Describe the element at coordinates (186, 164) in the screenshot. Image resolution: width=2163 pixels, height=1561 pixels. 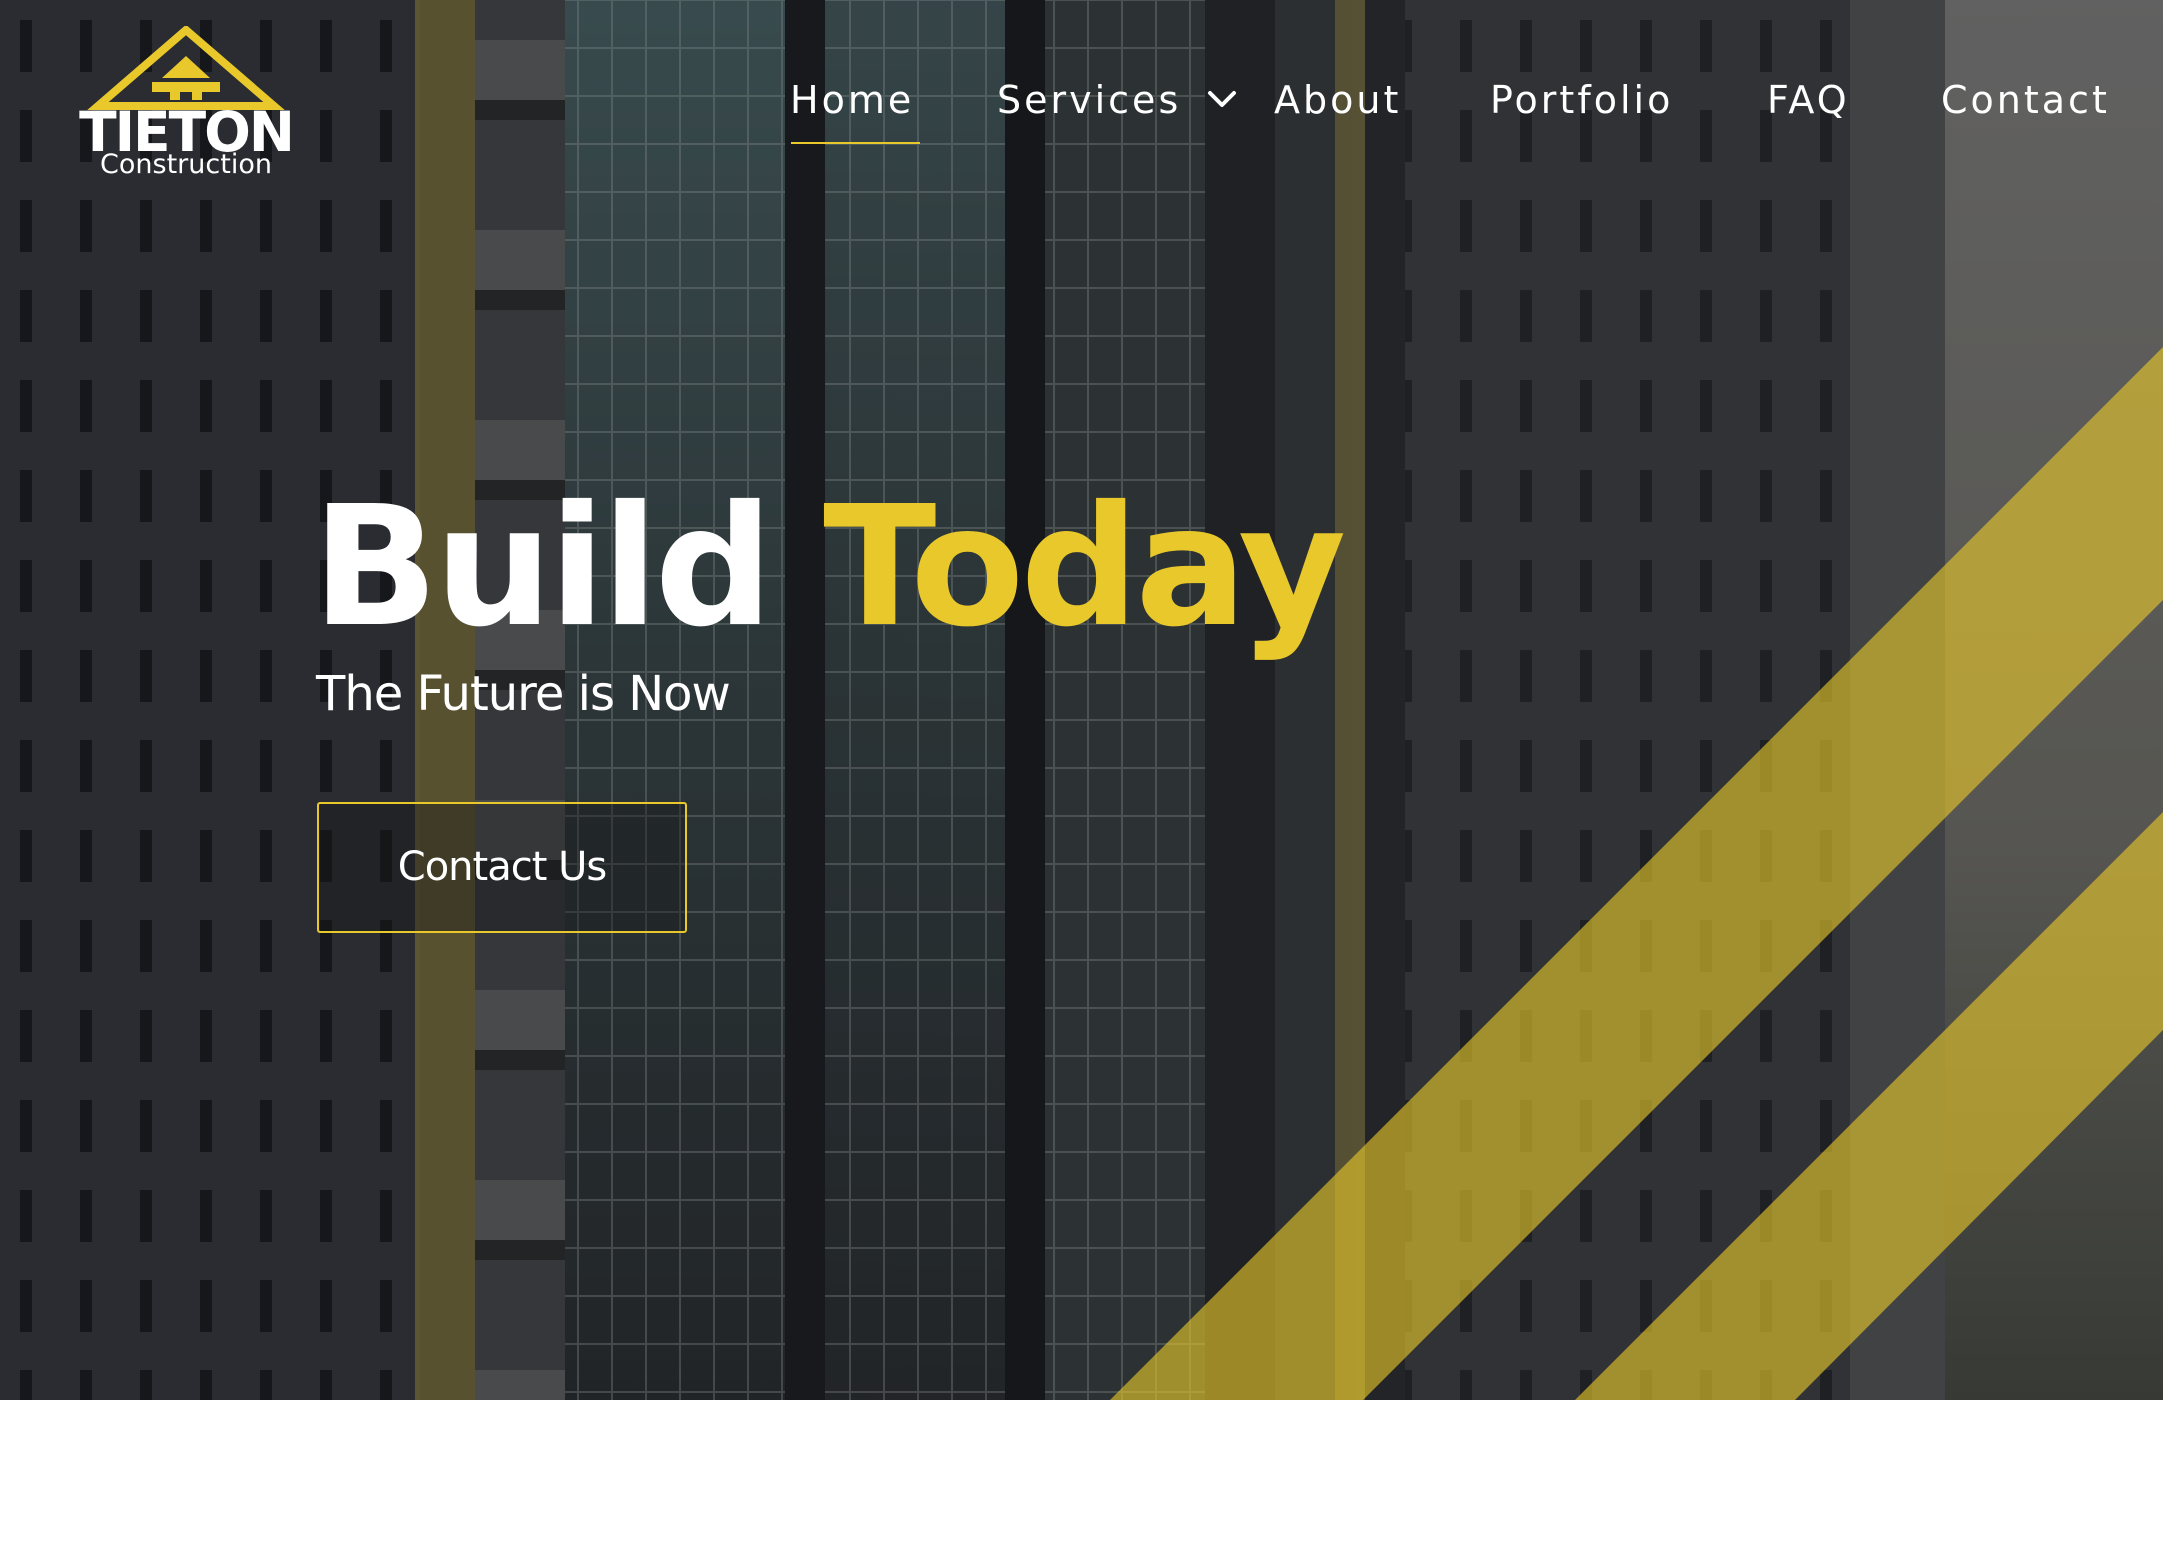
I see `brand-subtitle: Construction` at that location.